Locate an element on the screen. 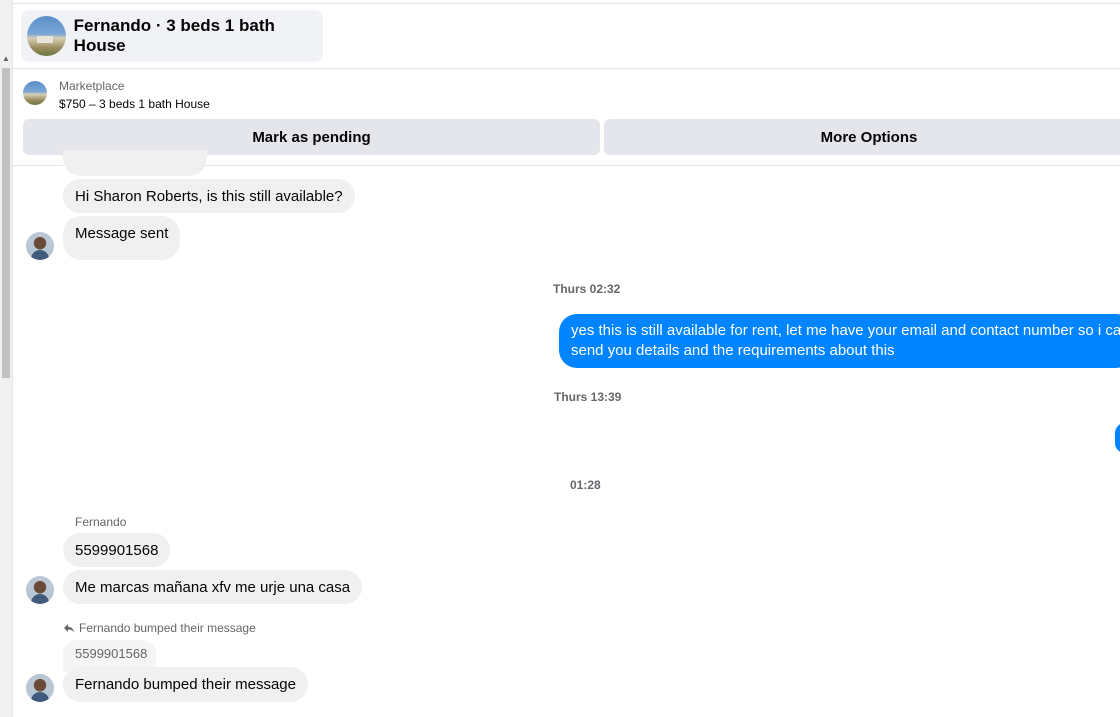  bump-notice-text: Fernando bumped their message is located at coordinates (167, 628).